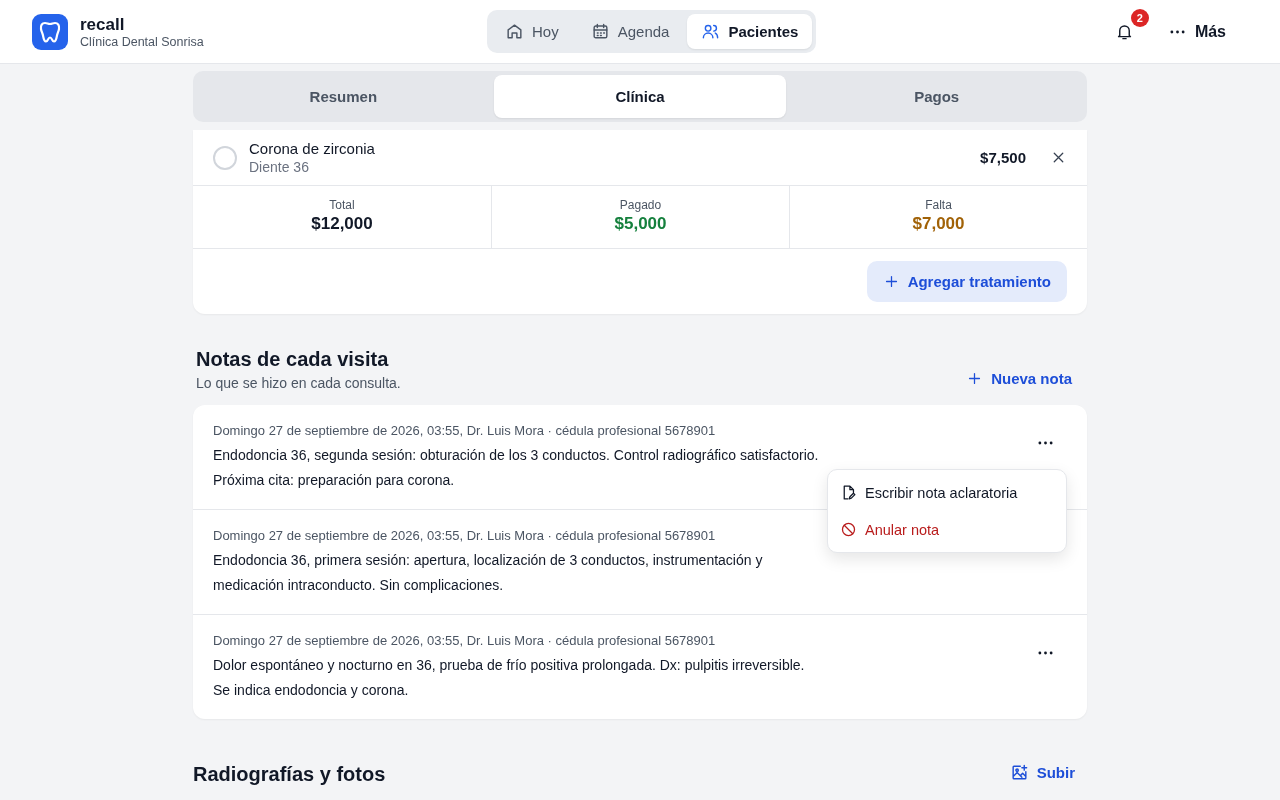 The width and height of the screenshot is (1280, 800). I want to click on prohibited-icon, so click(848, 529).